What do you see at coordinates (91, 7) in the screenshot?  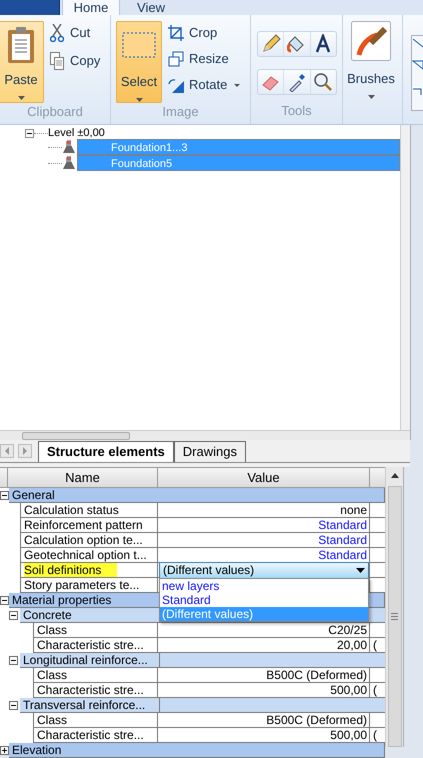 I see `ribbon-tab: Home` at bounding box center [91, 7].